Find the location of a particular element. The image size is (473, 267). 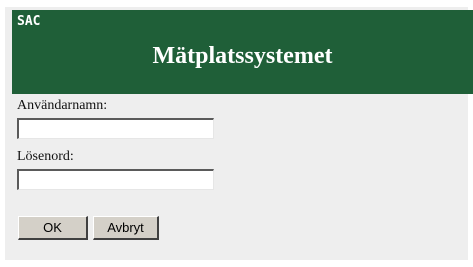

ok-button: OK is located at coordinates (53, 228).